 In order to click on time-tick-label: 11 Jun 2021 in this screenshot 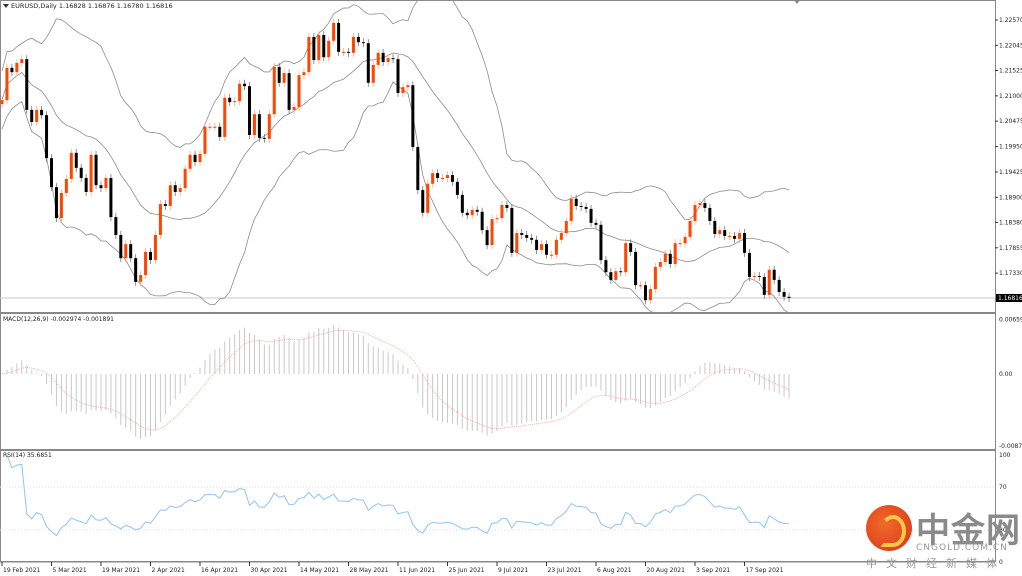, I will do `click(417, 570)`.